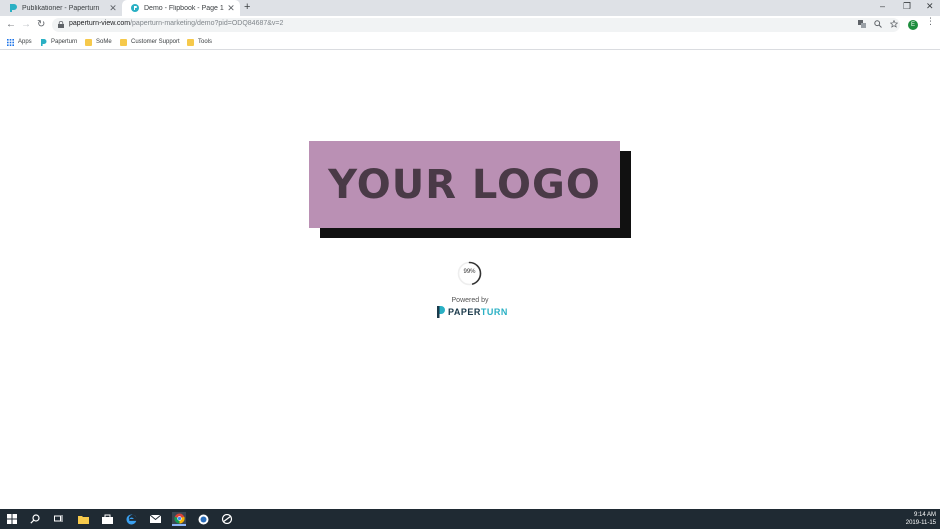 The image size is (940, 529). I want to click on back-icon: ←, so click(11, 24).